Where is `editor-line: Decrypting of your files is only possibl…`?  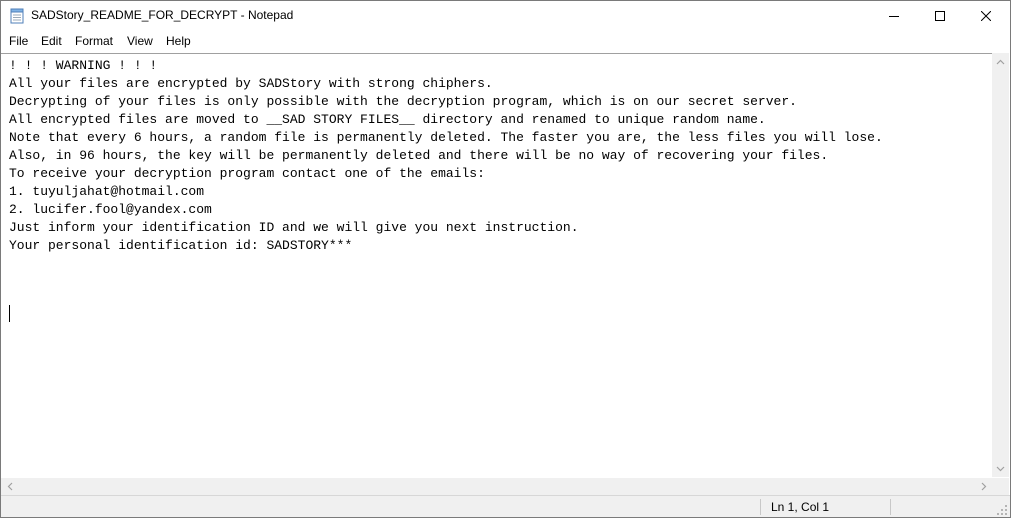
editor-line: Decrypting of your files is only possibl… is located at coordinates (403, 101).